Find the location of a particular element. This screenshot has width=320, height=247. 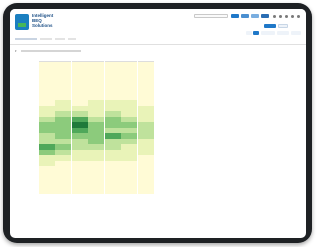

header-divider is located at coordinates (158, 44).